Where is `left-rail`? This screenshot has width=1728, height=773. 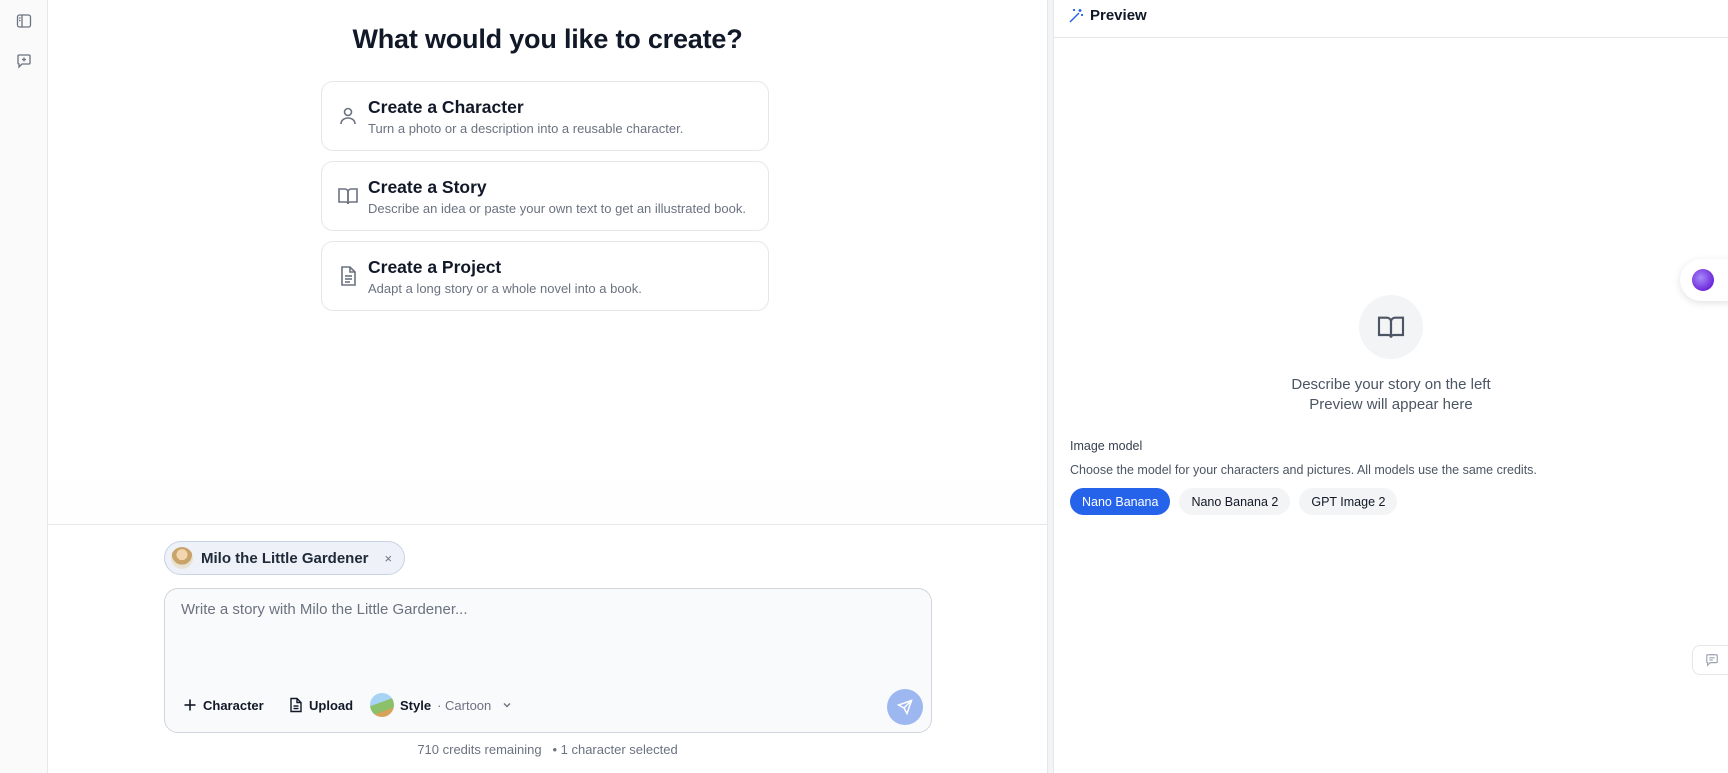
left-rail is located at coordinates (24, 386).